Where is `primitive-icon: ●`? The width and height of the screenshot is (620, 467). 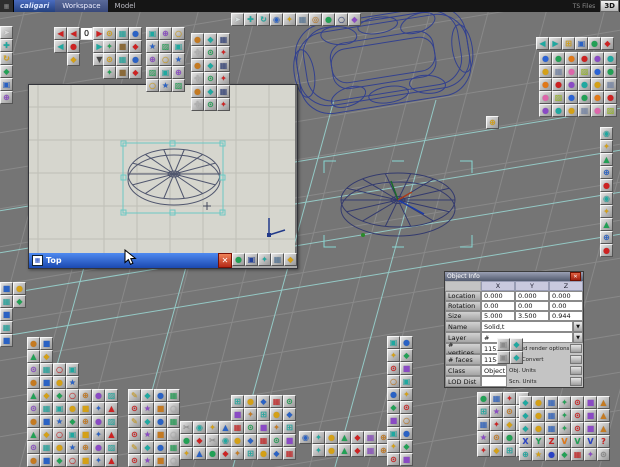 primitive-icon: ● is located at coordinates (33, 460).